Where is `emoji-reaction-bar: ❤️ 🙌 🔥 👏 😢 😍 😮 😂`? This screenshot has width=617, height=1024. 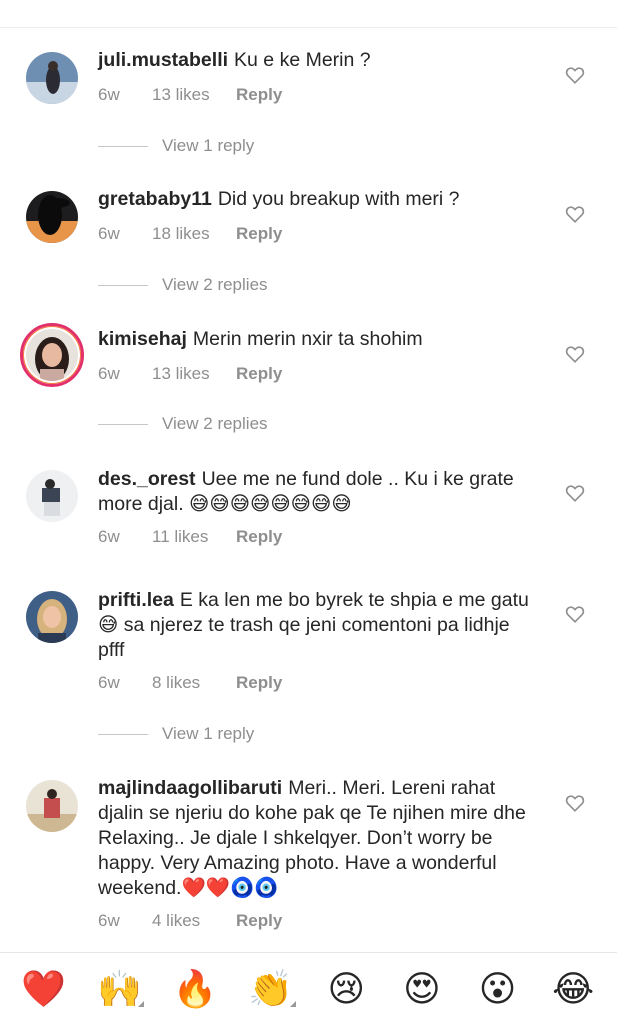 emoji-reaction-bar: ❤️ 🙌 🔥 👏 😢 😍 😮 😂 is located at coordinates (308, 988).